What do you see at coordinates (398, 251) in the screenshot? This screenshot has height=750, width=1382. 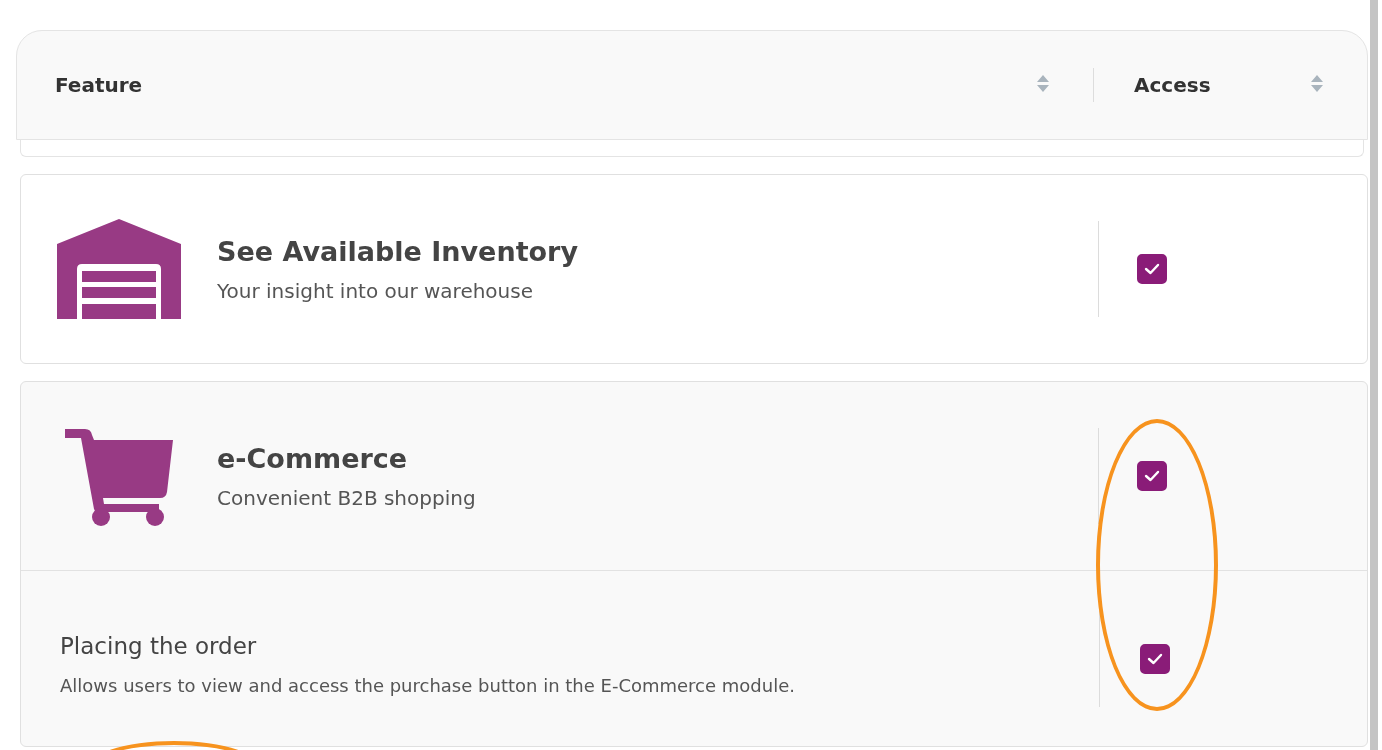 I see `feature-title: See Available Inventory` at bounding box center [398, 251].